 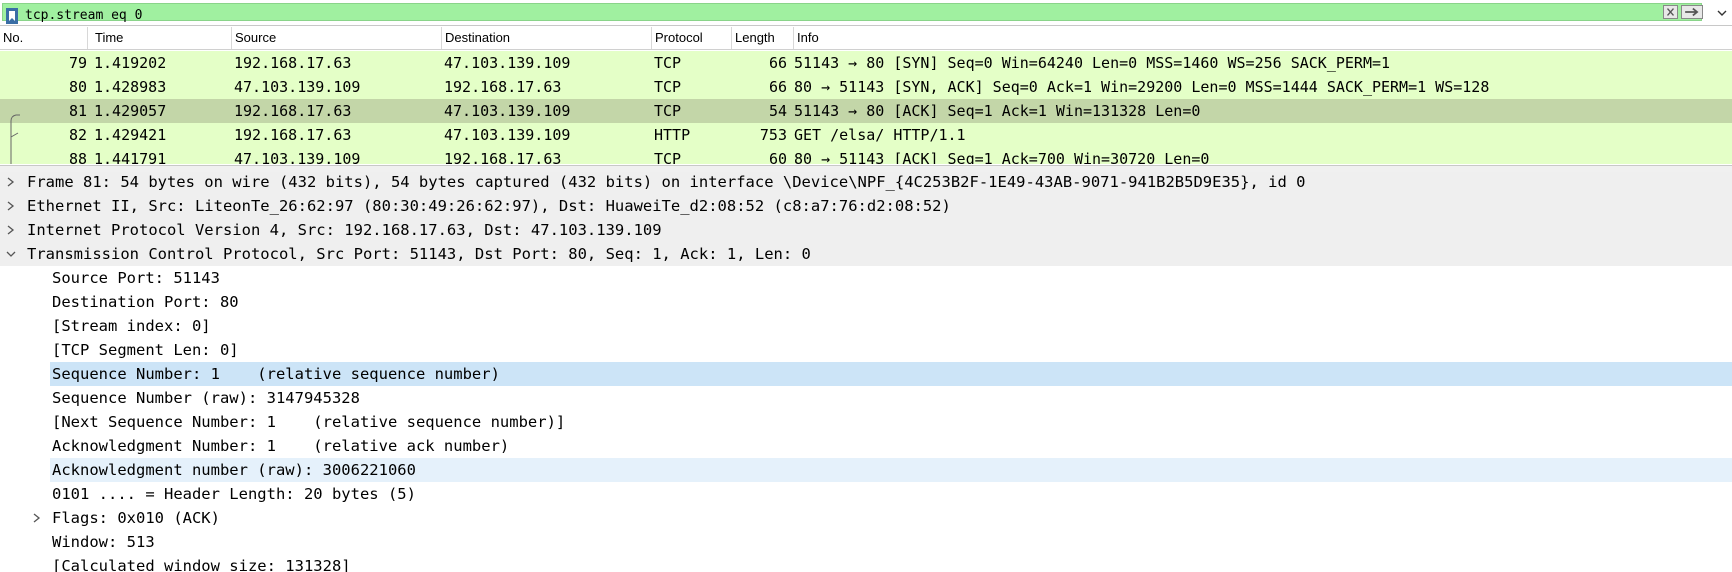 What do you see at coordinates (777, 111) in the screenshot?
I see `packet-length: 54` at bounding box center [777, 111].